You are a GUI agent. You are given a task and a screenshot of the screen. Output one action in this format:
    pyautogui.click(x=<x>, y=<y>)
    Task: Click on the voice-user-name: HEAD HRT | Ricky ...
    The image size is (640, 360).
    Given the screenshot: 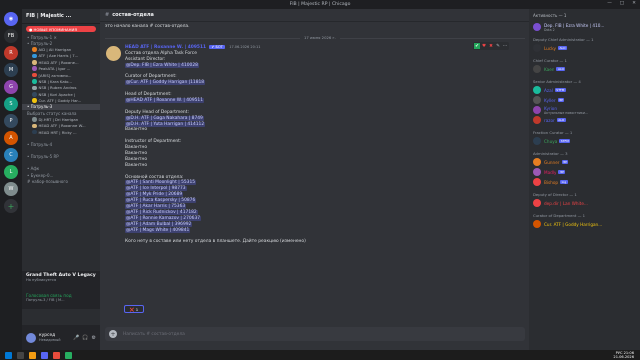 What is the action you would take?
    pyautogui.click(x=57, y=132)
    